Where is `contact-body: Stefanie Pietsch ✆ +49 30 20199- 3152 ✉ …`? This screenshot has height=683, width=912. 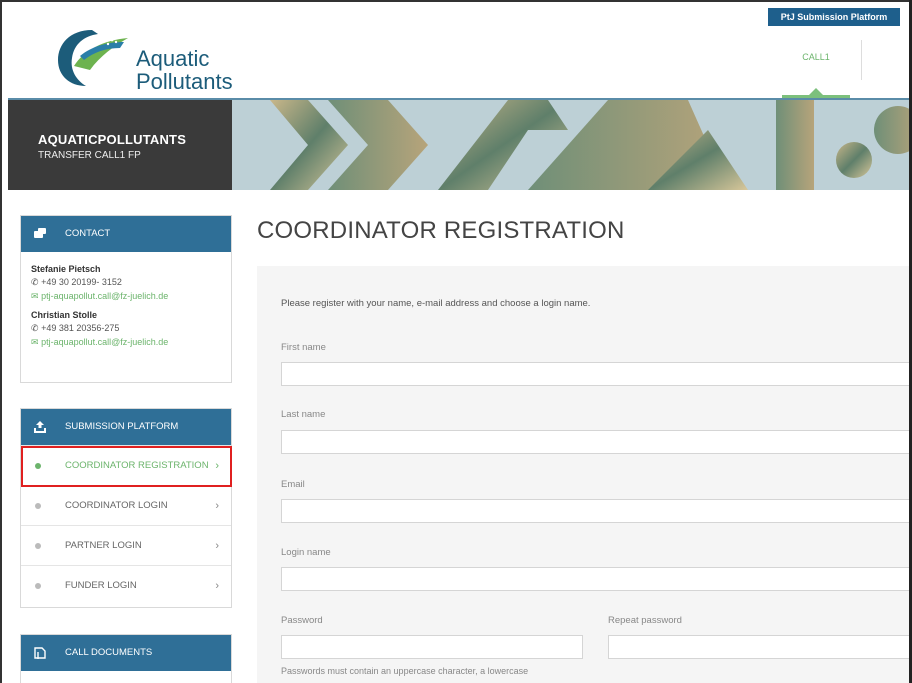
contact-body: Stefanie Pietsch ✆ +49 30 20199- 3152 ✉ … is located at coordinates (126, 300).